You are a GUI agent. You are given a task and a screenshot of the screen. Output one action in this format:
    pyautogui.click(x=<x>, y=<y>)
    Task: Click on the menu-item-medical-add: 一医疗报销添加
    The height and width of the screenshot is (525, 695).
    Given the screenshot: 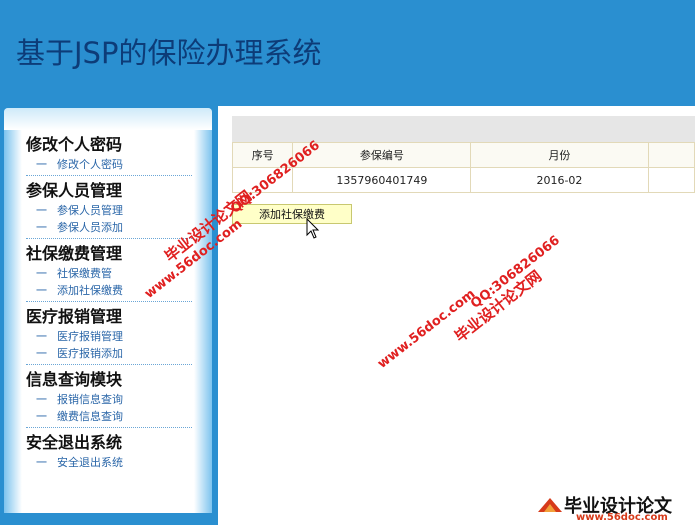 What is the action you would take?
    pyautogui.click(x=109, y=353)
    